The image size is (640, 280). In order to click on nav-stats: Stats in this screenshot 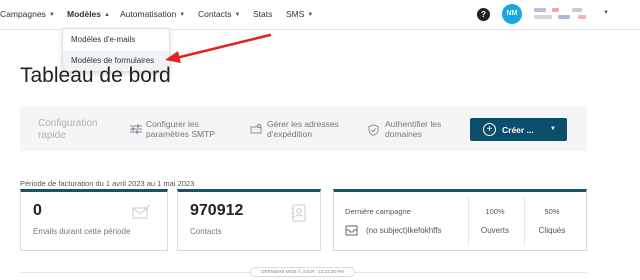, I will do `click(262, 14)`.